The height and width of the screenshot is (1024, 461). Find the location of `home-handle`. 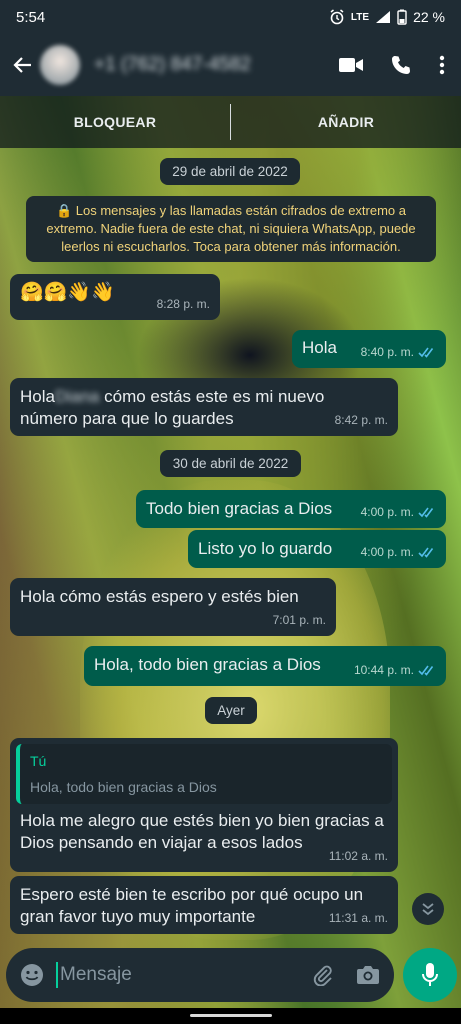

home-handle is located at coordinates (231, 1015).